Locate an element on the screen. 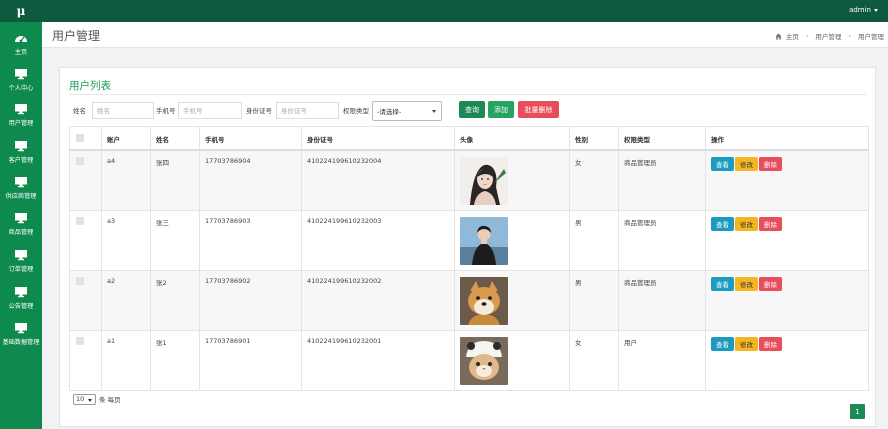 This screenshot has width=888, height=429. sidebar-item-label: 个人中心 is located at coordinates (21, 88).